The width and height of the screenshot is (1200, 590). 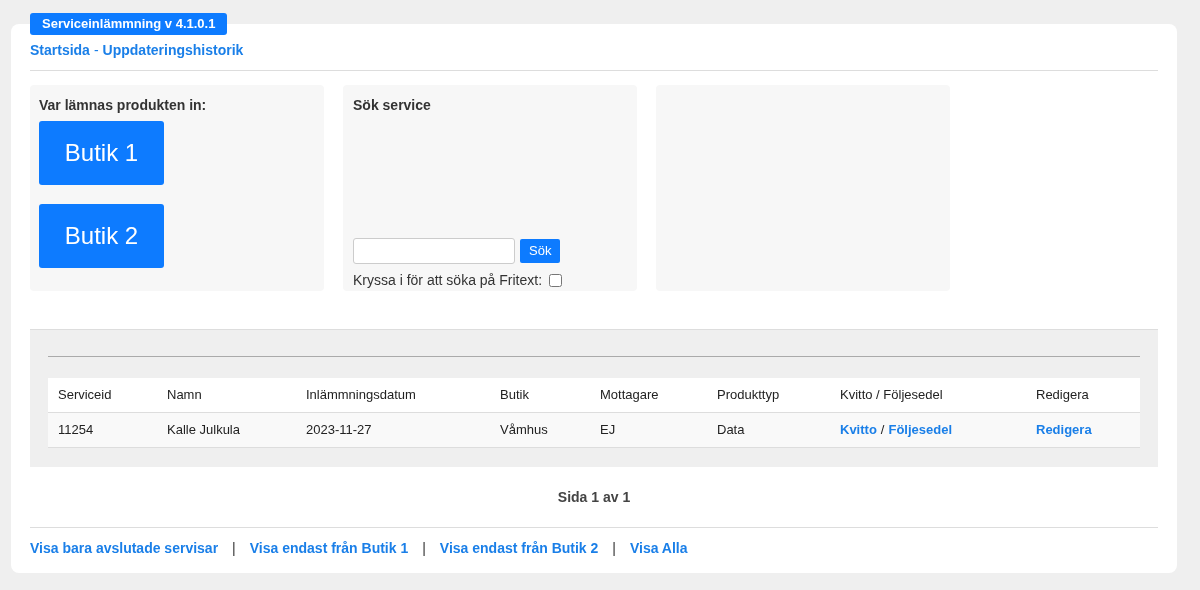 I want to click on store-button: Butik 1, so click(x=101, y=153).